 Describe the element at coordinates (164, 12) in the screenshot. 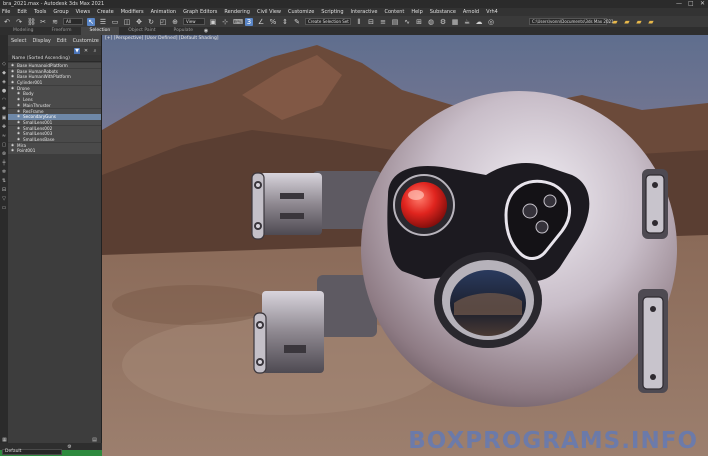

I see `menu-animation: Animation` at that location.